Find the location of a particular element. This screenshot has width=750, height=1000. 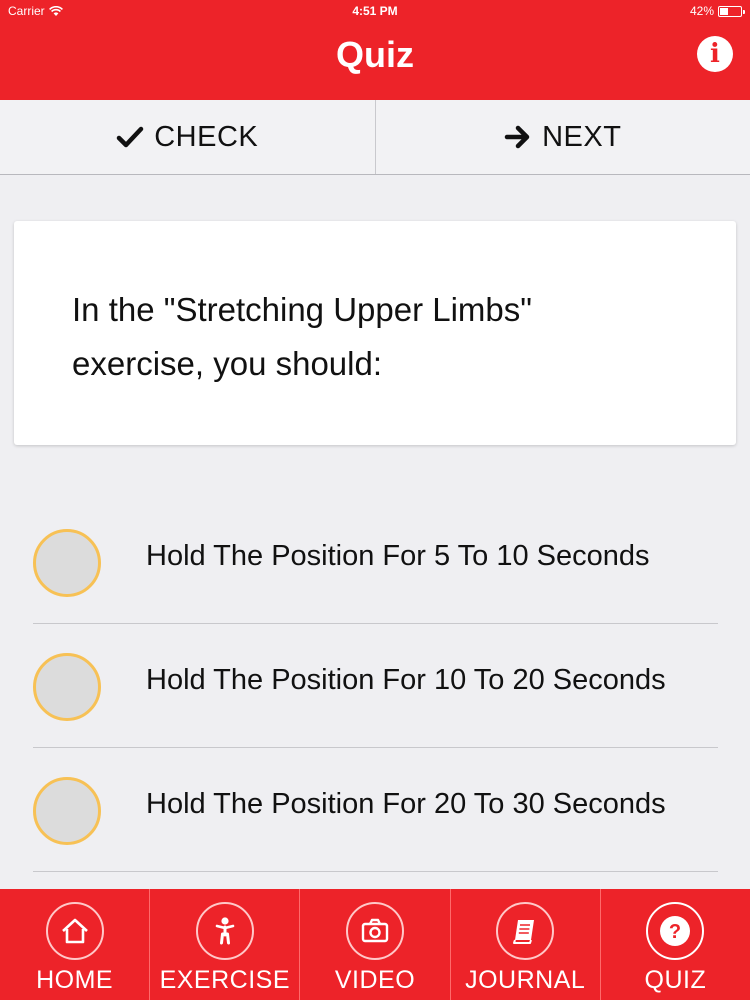

battery-indicator: 42% is located at coordinates (717, 11).